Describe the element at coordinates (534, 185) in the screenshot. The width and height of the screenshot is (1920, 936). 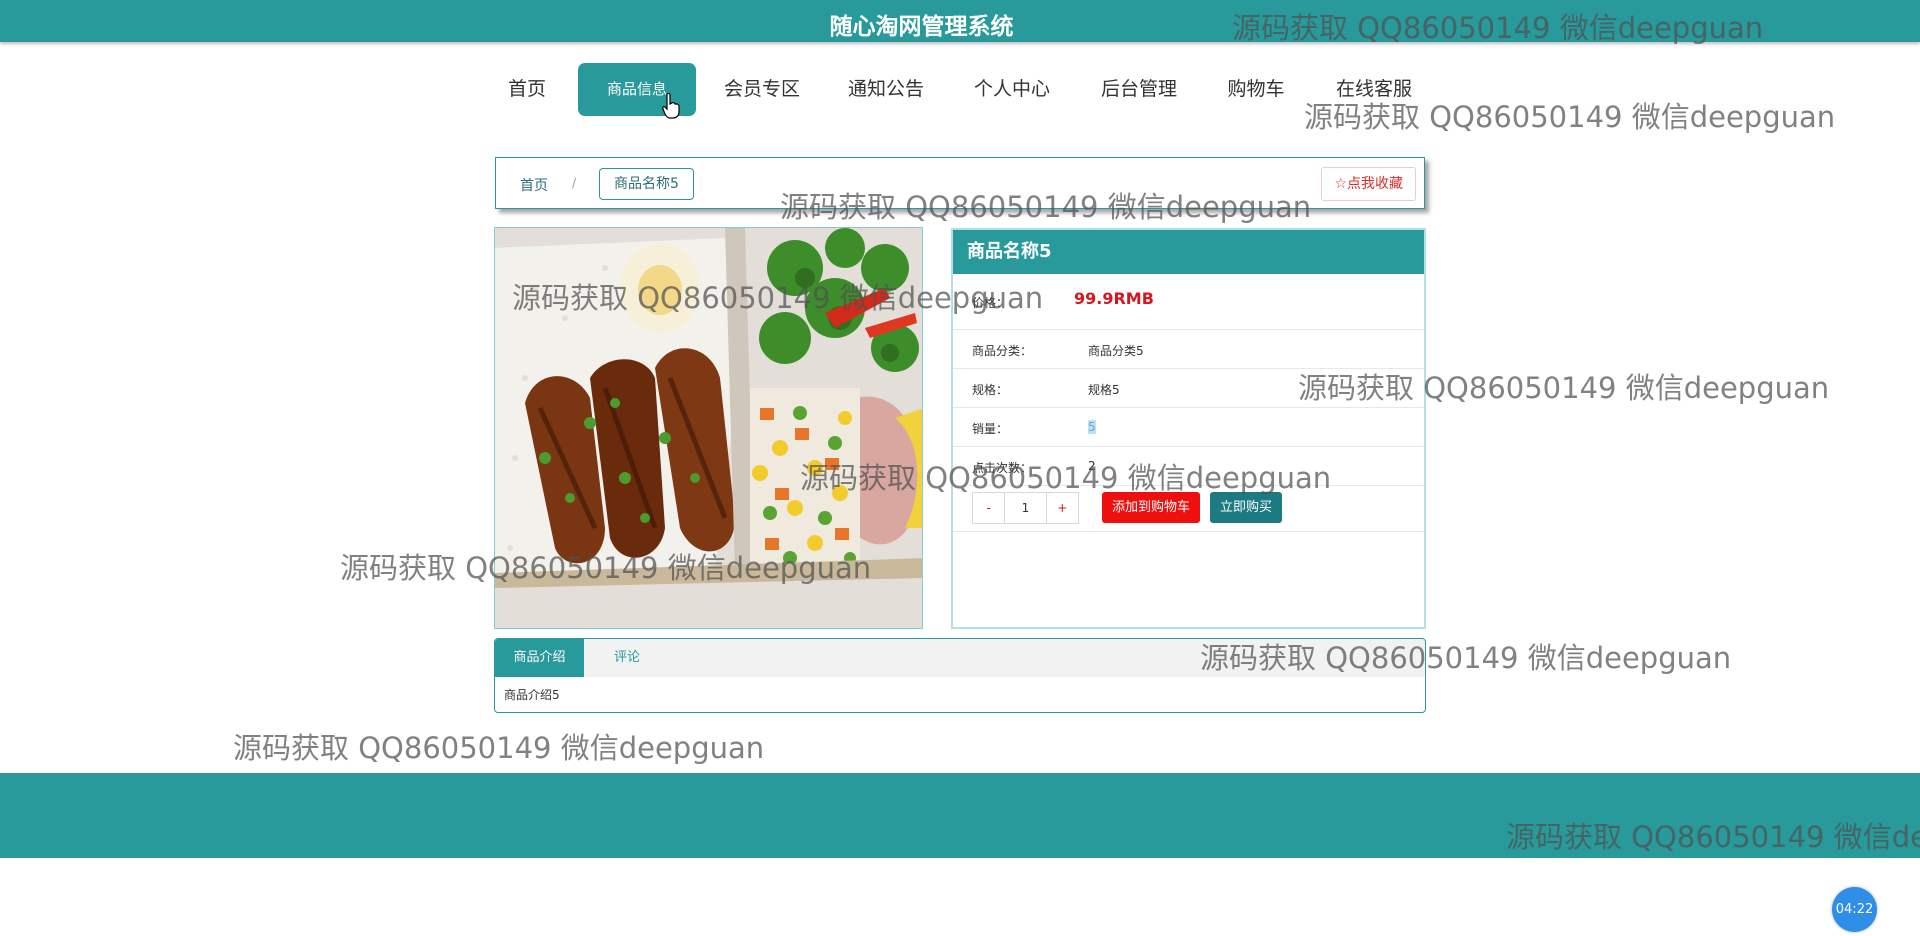
I see `breadcrumb-home: 首页` at that location.